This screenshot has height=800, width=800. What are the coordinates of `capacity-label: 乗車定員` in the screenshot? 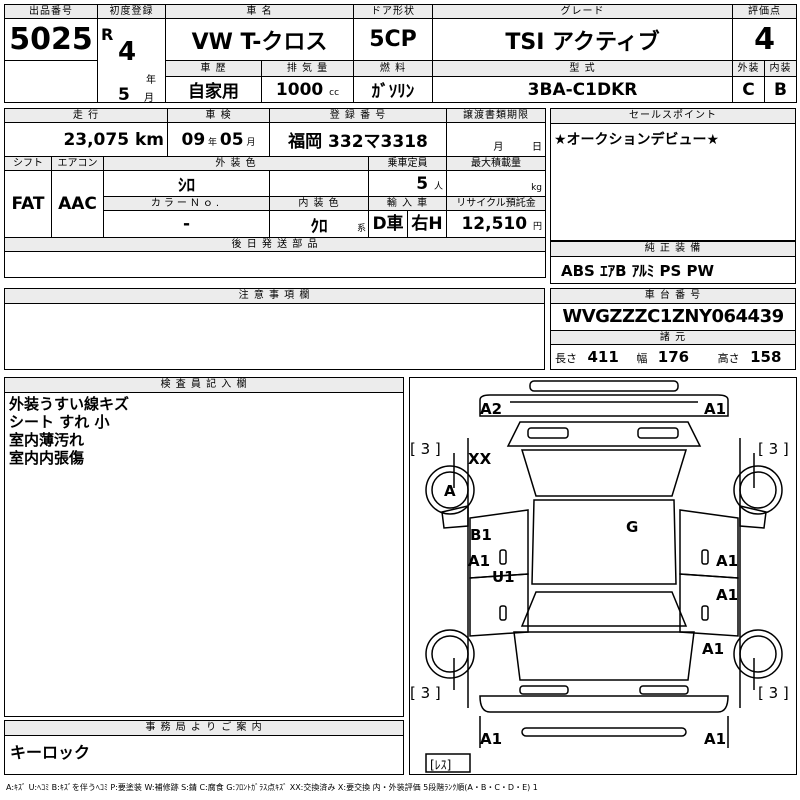 It's located at (407, 163).